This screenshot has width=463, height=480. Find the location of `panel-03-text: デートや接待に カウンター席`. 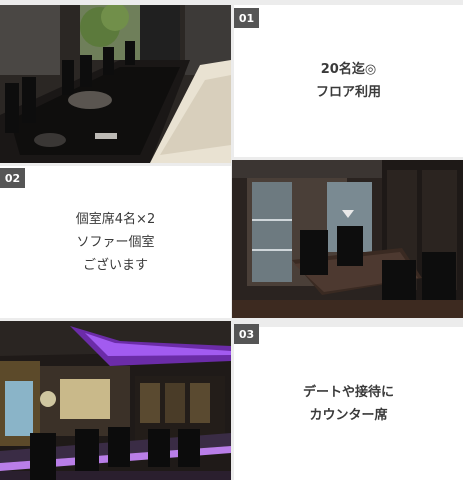

panel-03-text: デートや接待に カウンター席 is located at coordinates (348, 403).